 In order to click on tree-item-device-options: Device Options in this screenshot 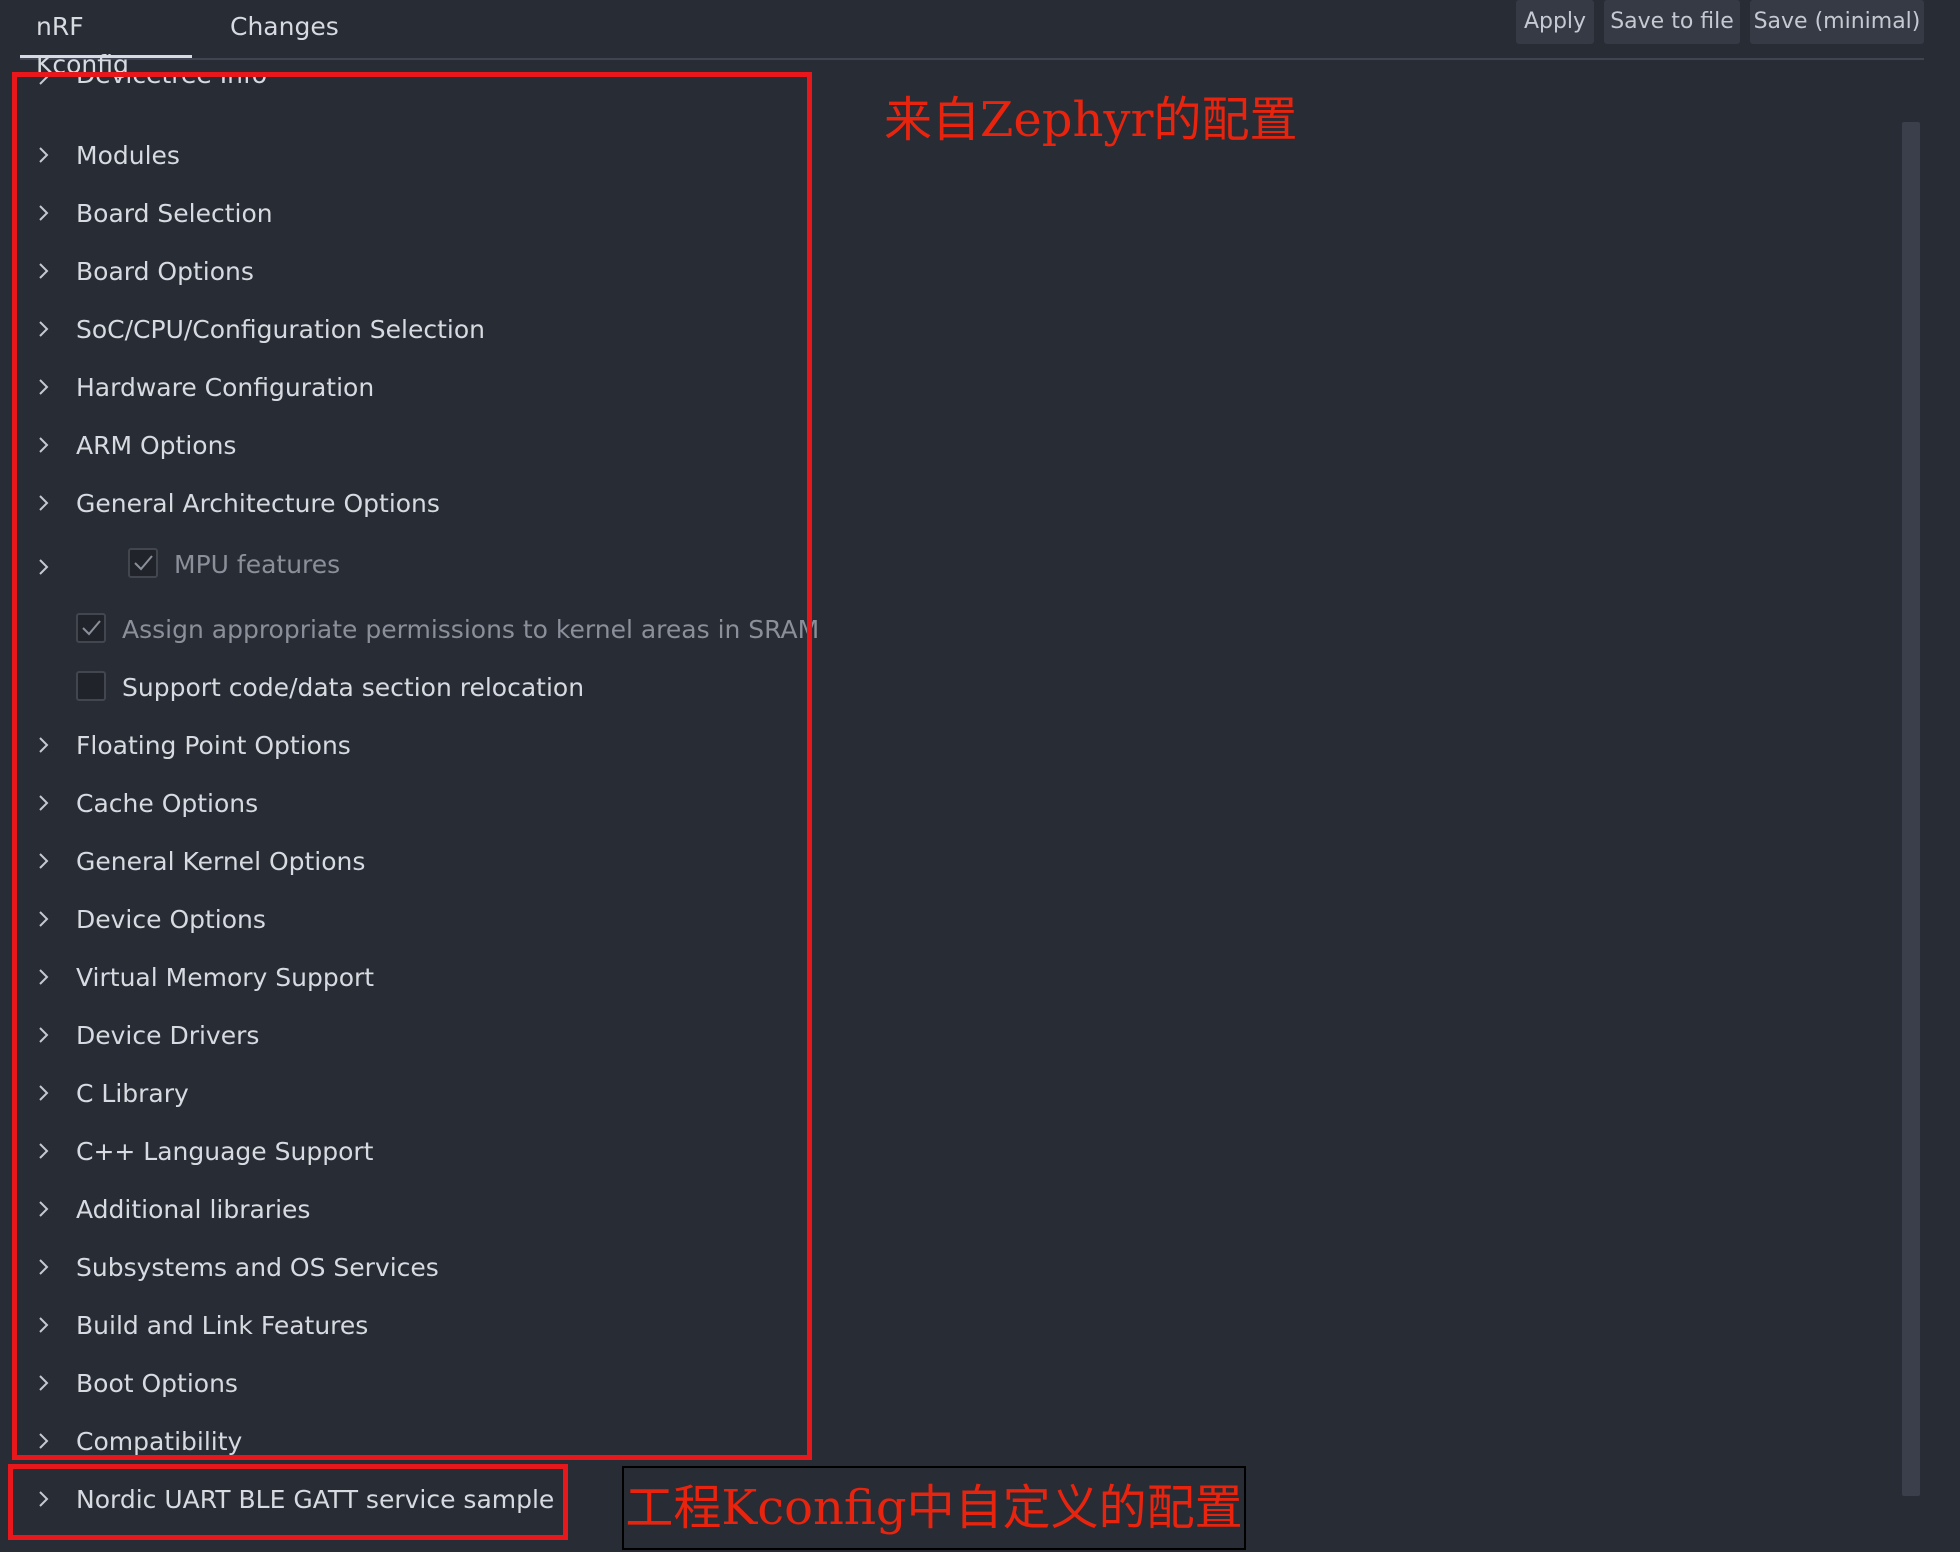, I will do `click(410, 920)`.